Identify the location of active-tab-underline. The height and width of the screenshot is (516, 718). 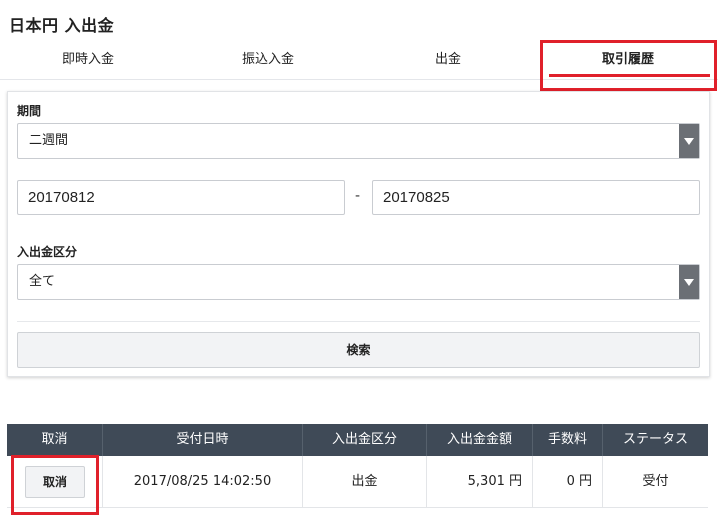
(629, 75).